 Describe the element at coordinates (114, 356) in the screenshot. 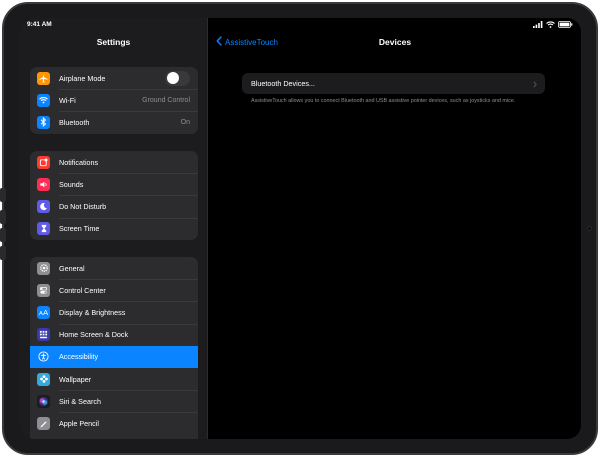

I see `sidebar-item-accessibility: Accessibility` at that location.